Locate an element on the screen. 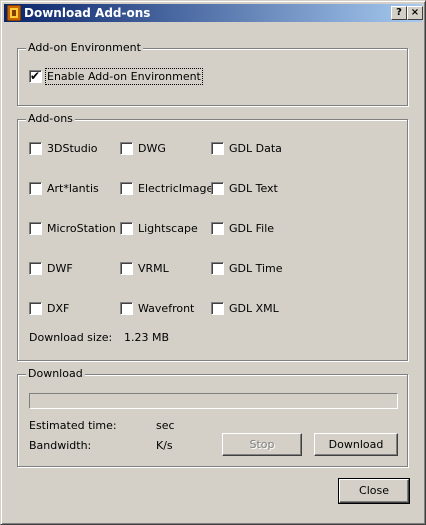 The height and width of the screenshot is (525, 426). addon-artlantis-checkbox is located at coordinates (35, 188).